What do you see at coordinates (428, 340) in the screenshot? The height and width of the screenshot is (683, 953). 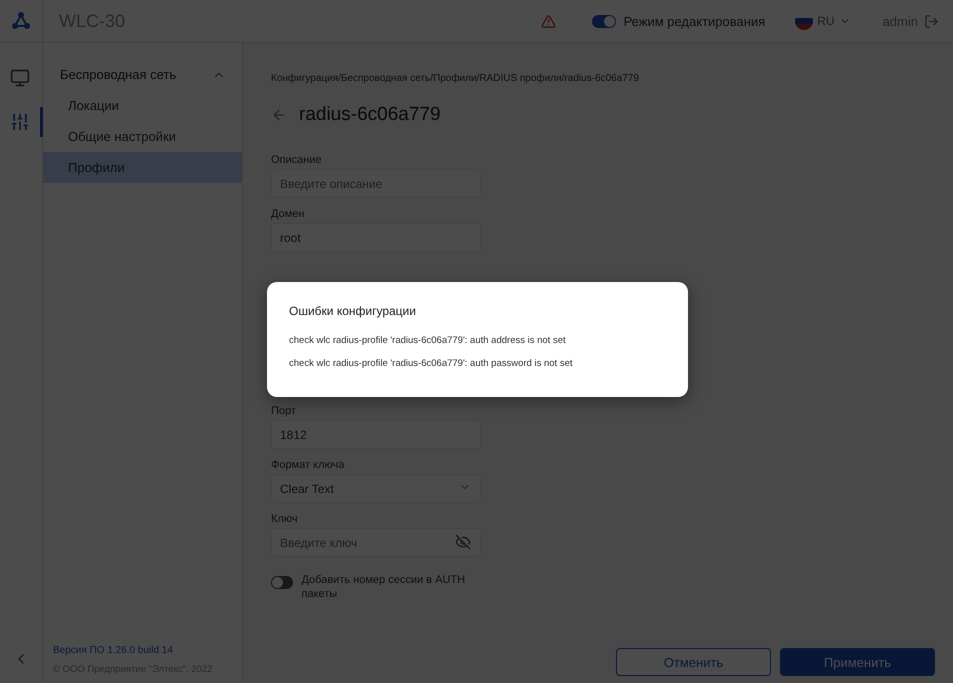 I see `error-message: check wlc radius-profile 'radius-6c06a779': auth address is not set` at bounding box center [428, 340].